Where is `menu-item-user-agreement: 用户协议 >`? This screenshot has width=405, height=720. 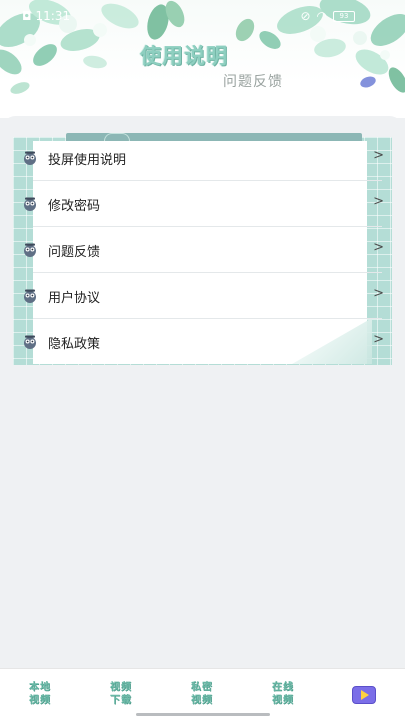 menu-item-user-agreement: 用户协议 > is located at coordinates (202, 296).